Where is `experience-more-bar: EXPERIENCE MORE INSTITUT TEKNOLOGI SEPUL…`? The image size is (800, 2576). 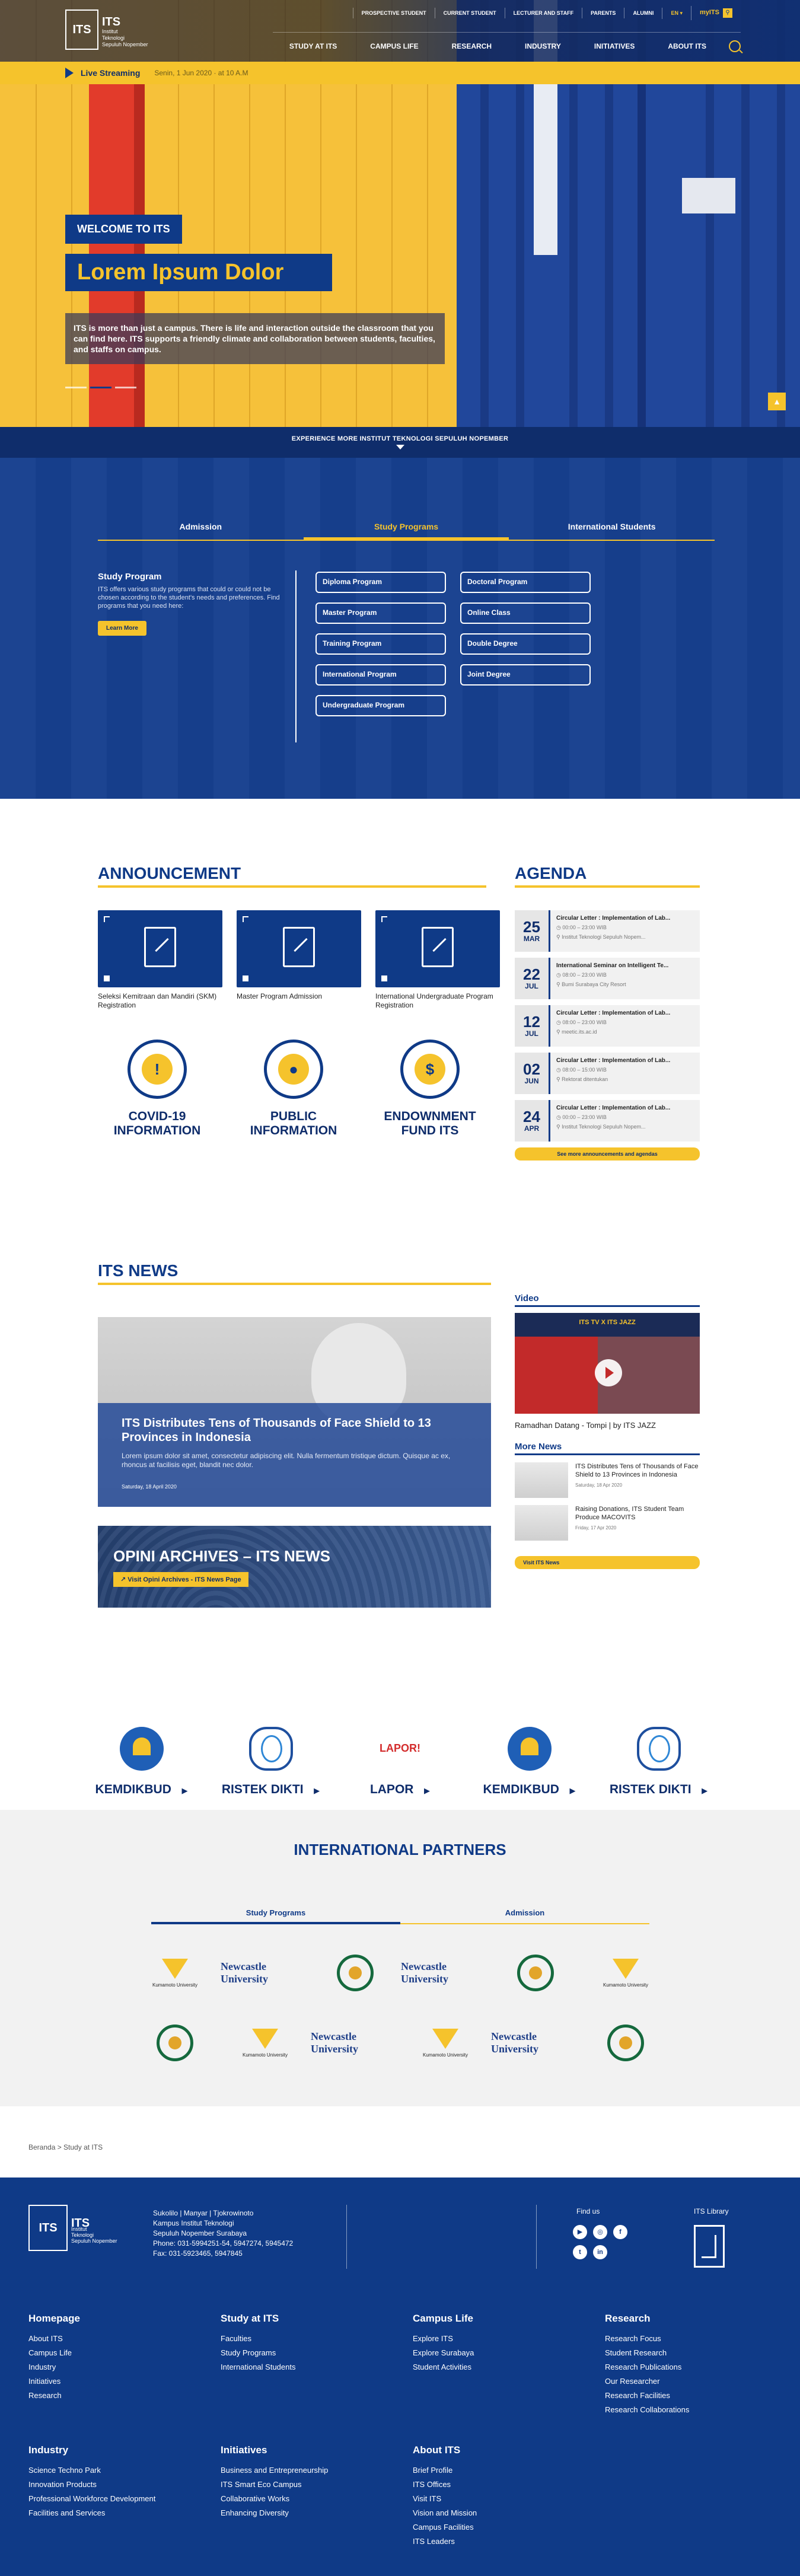
experience-more-bar: EXPERIENCE MORE INSTITUT TEKNOLOGI SEPUL… is located at coordinates (400, 442).